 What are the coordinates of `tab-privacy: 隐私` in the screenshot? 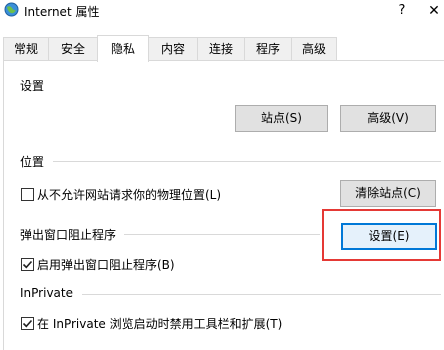 It's located at (123, 48).